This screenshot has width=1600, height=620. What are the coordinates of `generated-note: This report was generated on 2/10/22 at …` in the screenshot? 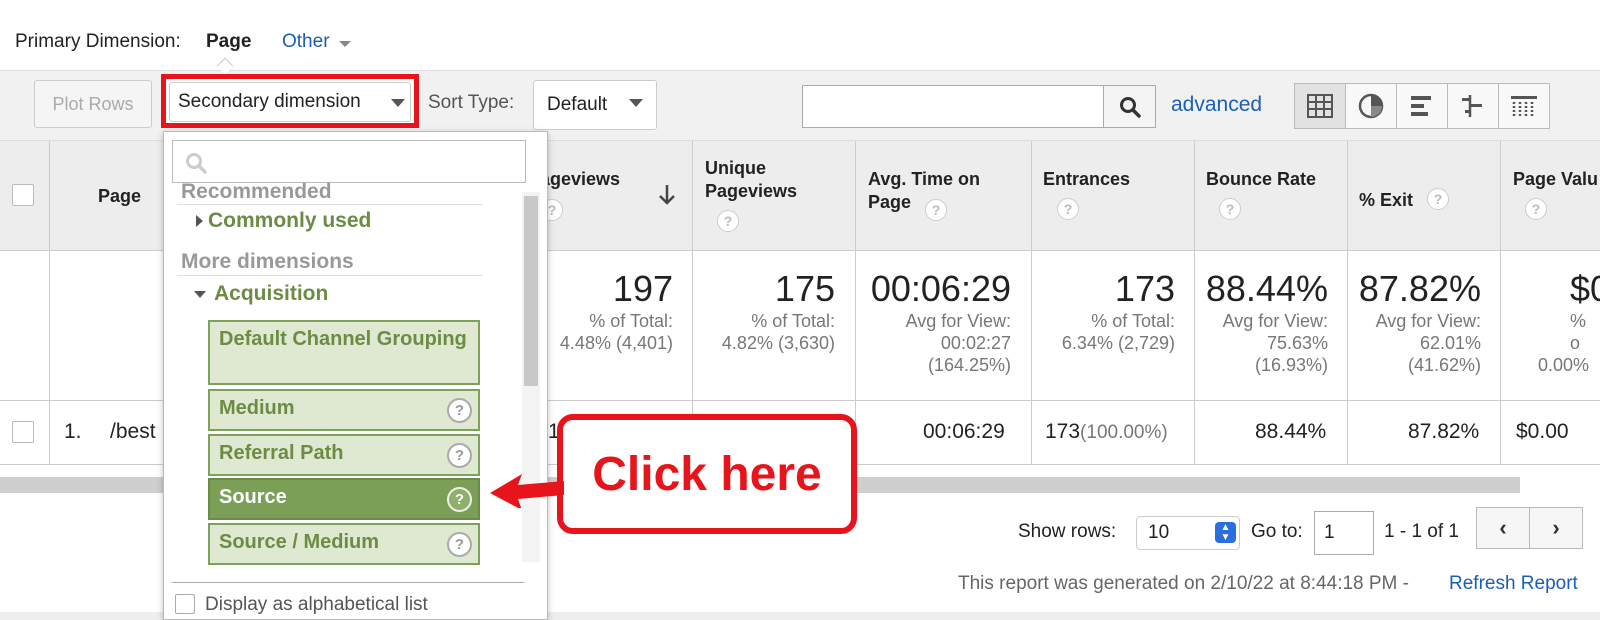 It's located at (1183, 583).